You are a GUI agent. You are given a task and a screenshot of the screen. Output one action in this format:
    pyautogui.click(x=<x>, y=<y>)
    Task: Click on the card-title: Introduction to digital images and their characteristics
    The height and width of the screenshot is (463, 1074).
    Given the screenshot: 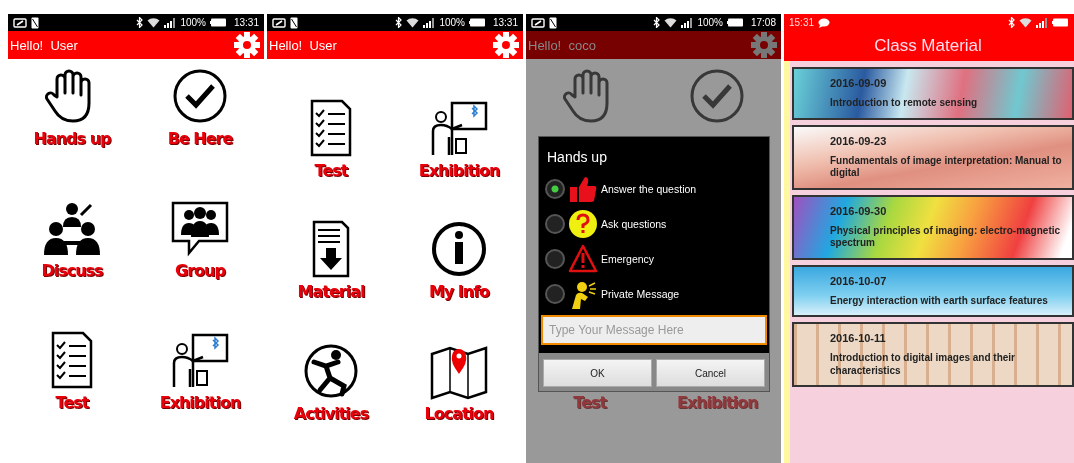 What is the action you would take?
    pyautogui.click(x=923, y=364)
    